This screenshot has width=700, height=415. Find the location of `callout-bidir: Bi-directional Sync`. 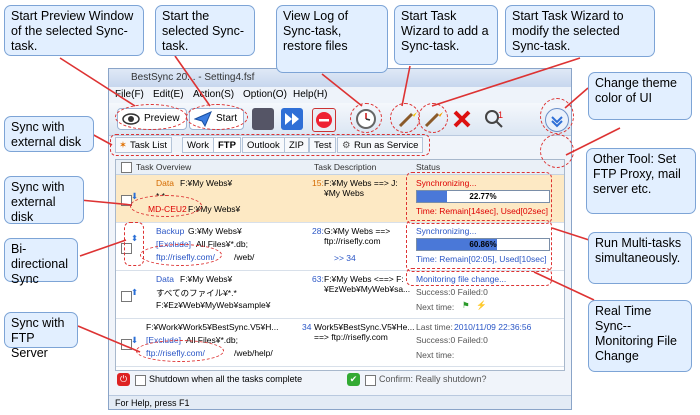

callout-bidir: Bi-directional Sync is located at coordinates (41, 262).